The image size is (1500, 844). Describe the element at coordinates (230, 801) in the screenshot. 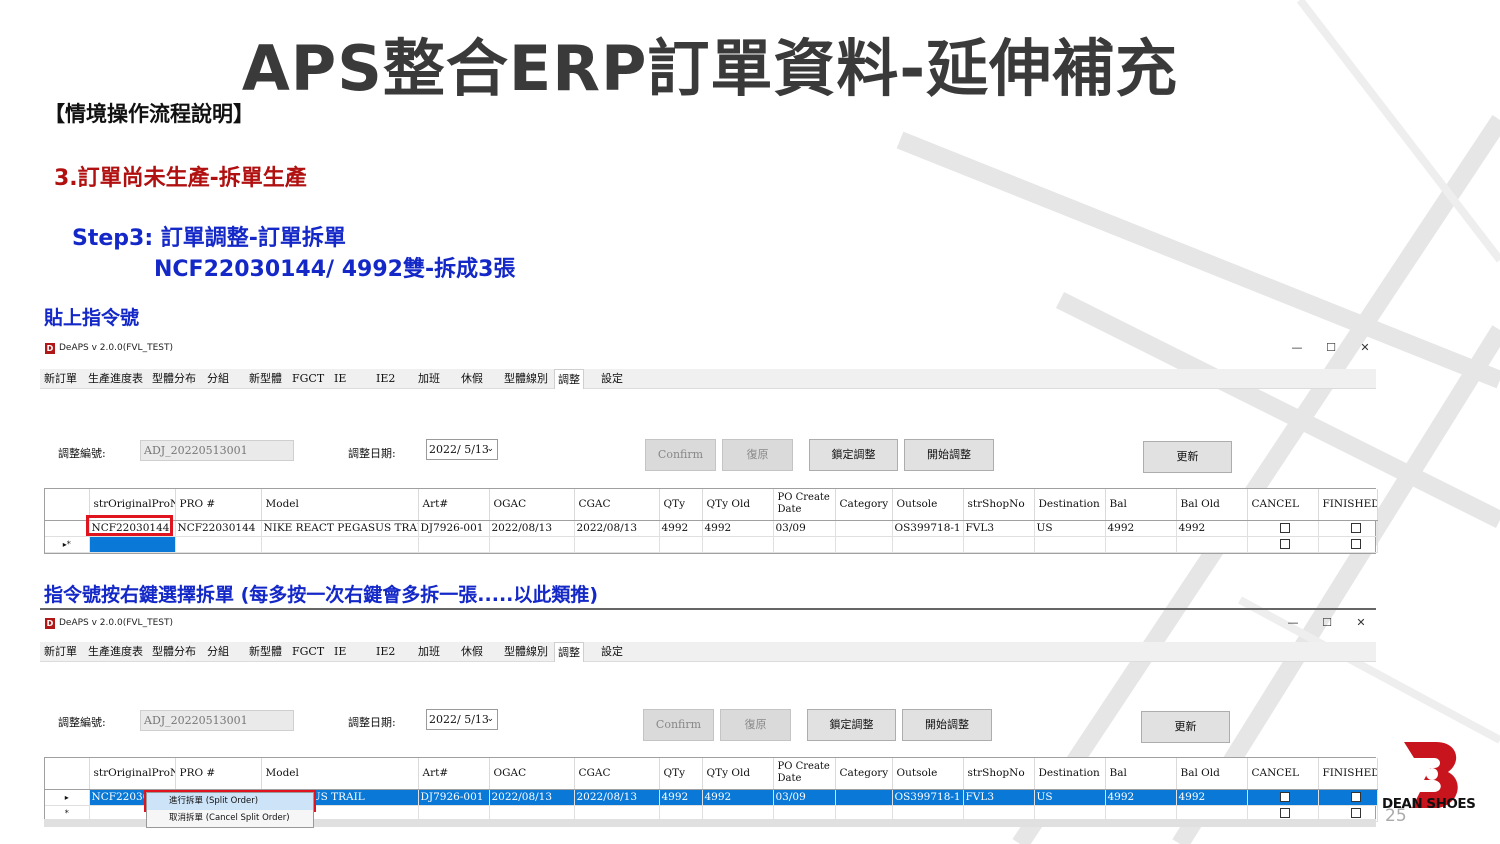

I see `menu-item-split-order: 進行拆單 (Split Order)` at that location.